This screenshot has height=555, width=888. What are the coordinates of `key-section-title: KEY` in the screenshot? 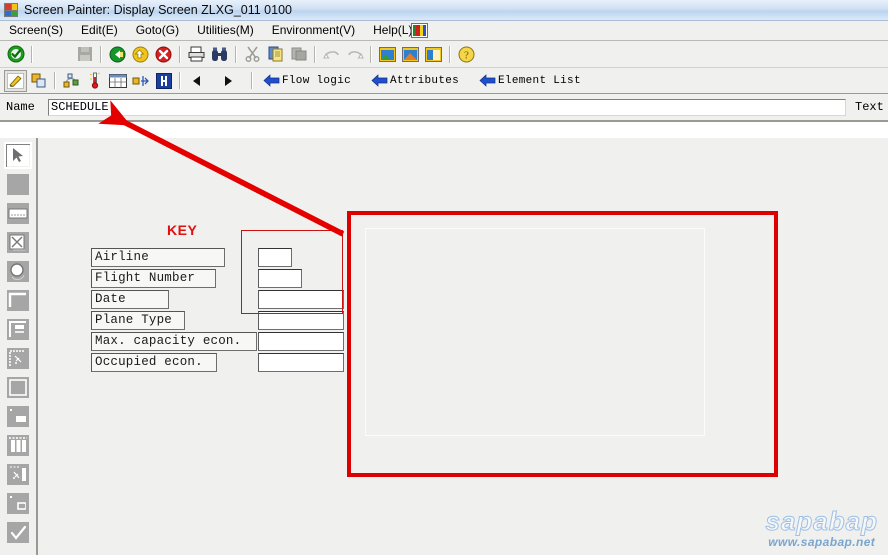 It's located at (182, 230).